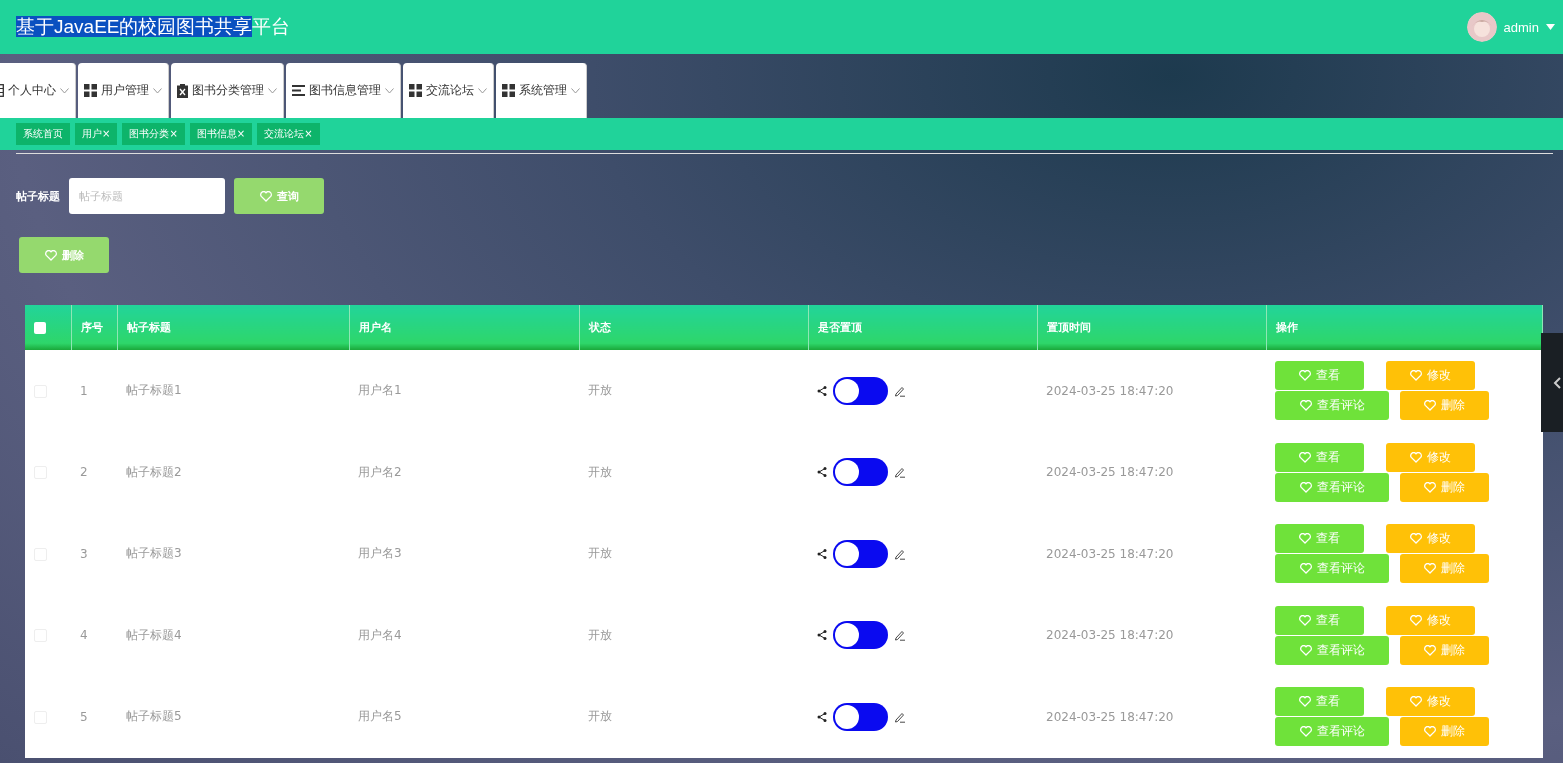 The width and height of the screenshot is (1563, 763). I want to click on nav-menu-item: 交流论坛, so click(448, 90).